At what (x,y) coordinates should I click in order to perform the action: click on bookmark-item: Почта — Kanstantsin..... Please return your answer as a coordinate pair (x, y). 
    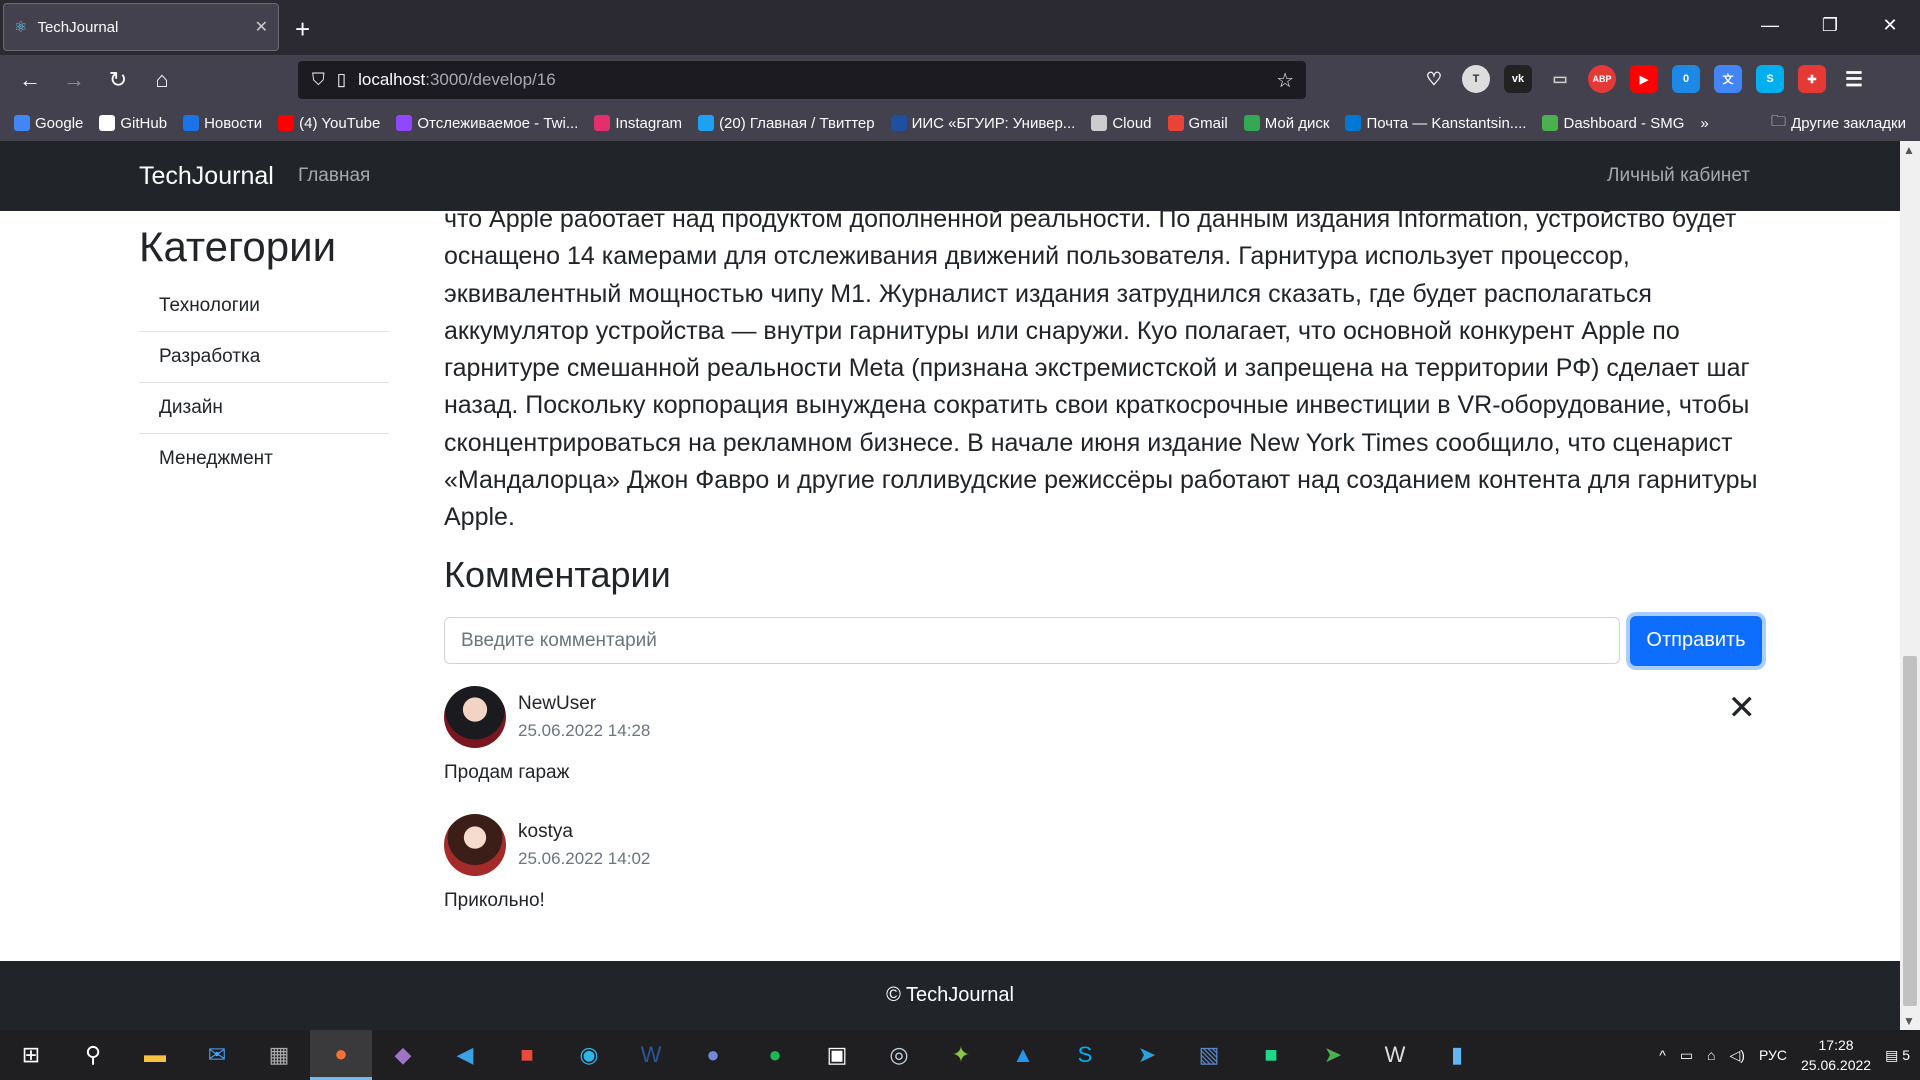
    Looking at the image, I should click on (1435, 123).